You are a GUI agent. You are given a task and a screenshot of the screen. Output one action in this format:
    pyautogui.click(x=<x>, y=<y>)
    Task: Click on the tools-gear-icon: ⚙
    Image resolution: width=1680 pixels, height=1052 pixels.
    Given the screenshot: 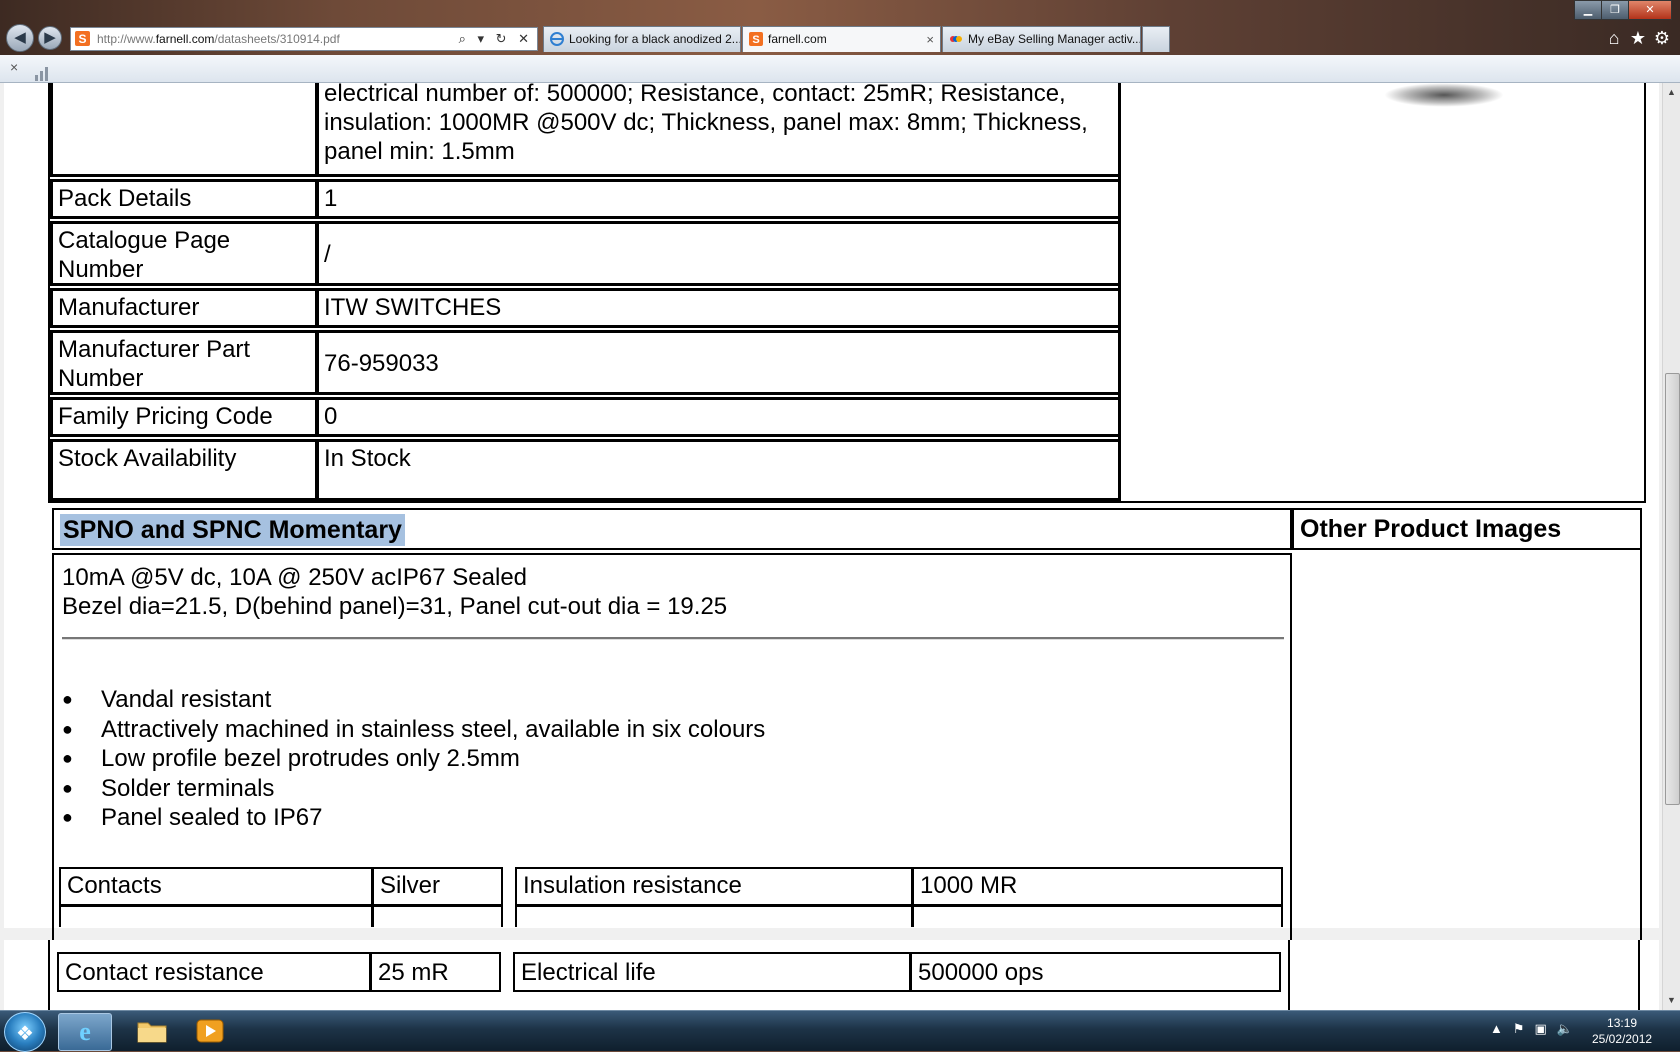 What is the action you would take?
    pyautogui.click(x=1662, y=38)
    